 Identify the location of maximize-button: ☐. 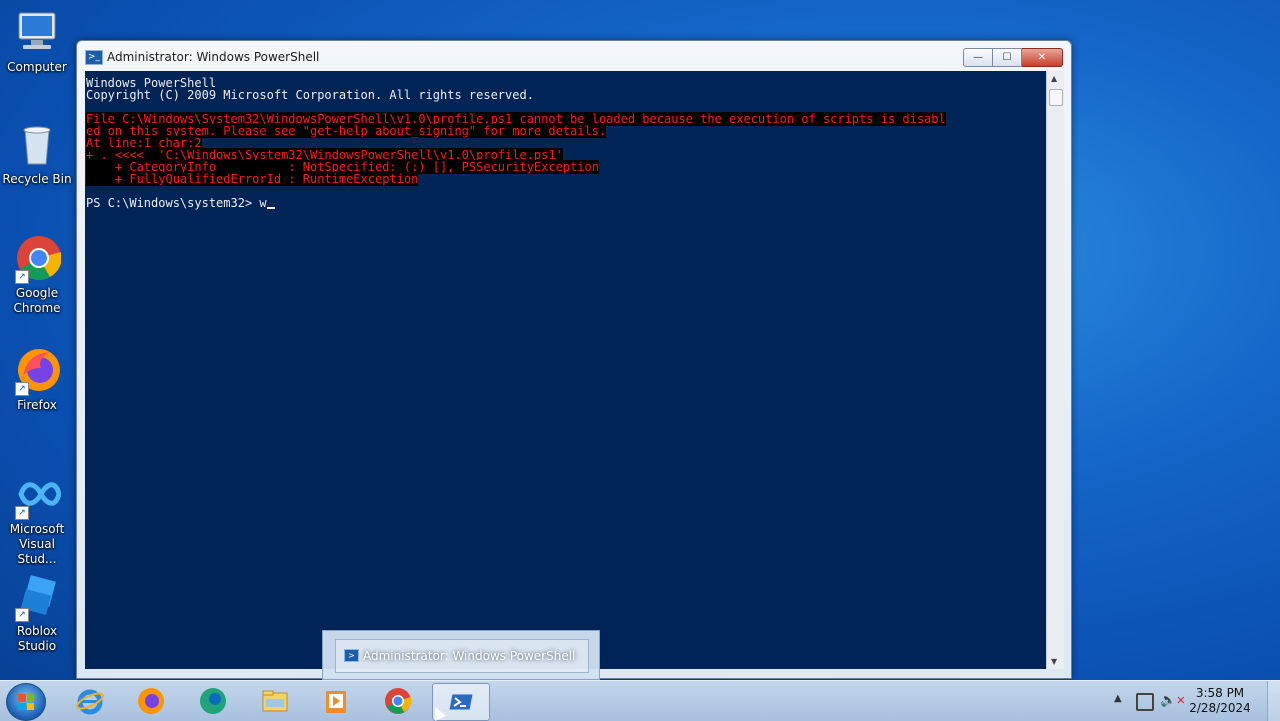
(1007, 57).